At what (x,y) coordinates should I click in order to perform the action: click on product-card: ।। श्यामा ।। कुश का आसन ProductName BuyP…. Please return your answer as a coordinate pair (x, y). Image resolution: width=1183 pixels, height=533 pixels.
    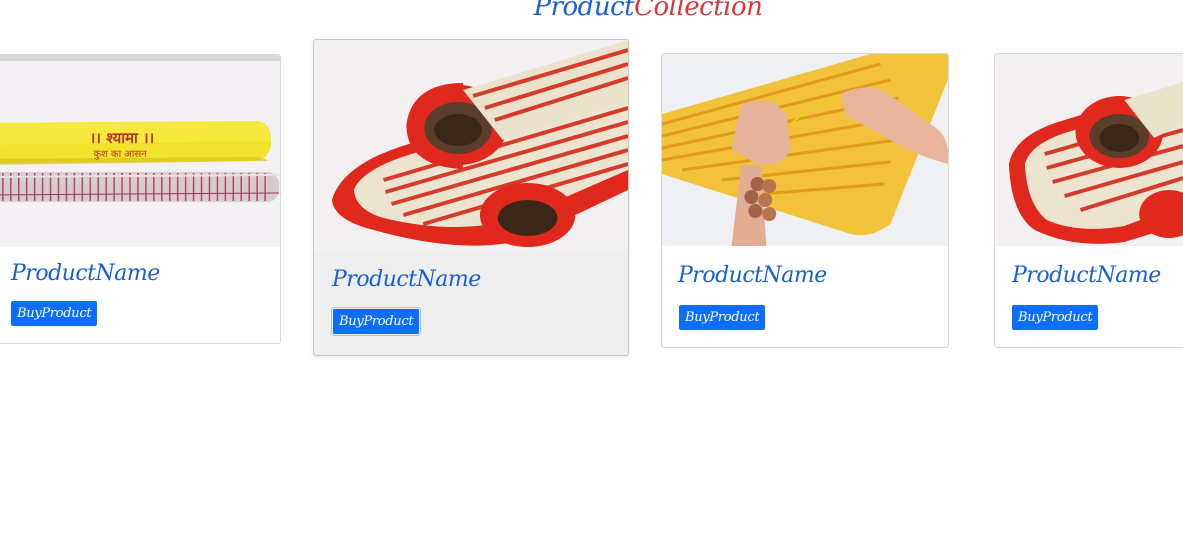
    Looking at the image, I should click on (140, 199).